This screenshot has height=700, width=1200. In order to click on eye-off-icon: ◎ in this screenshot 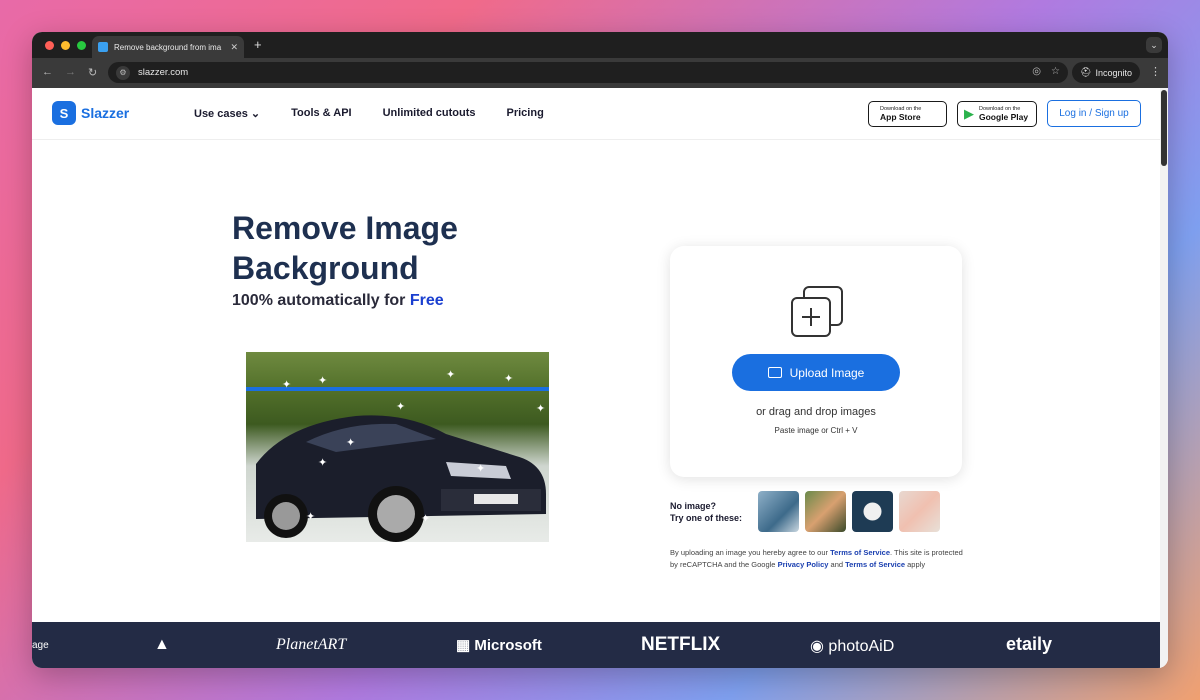, I will do `click(1036, 71)`.